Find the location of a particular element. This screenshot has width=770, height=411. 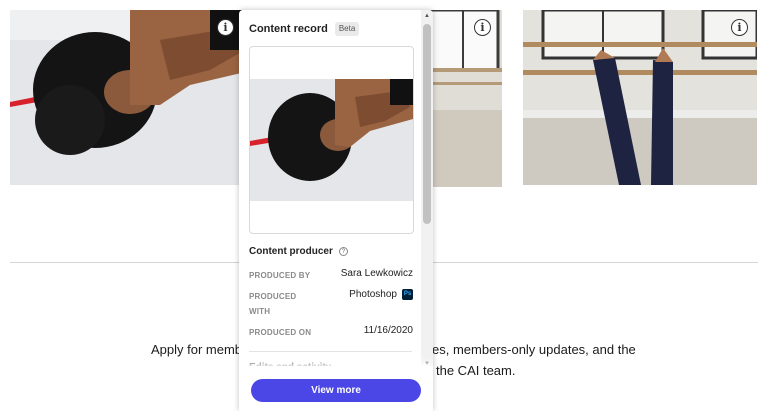

panel-header: Content record Beta is located at coordinates (304, 29).